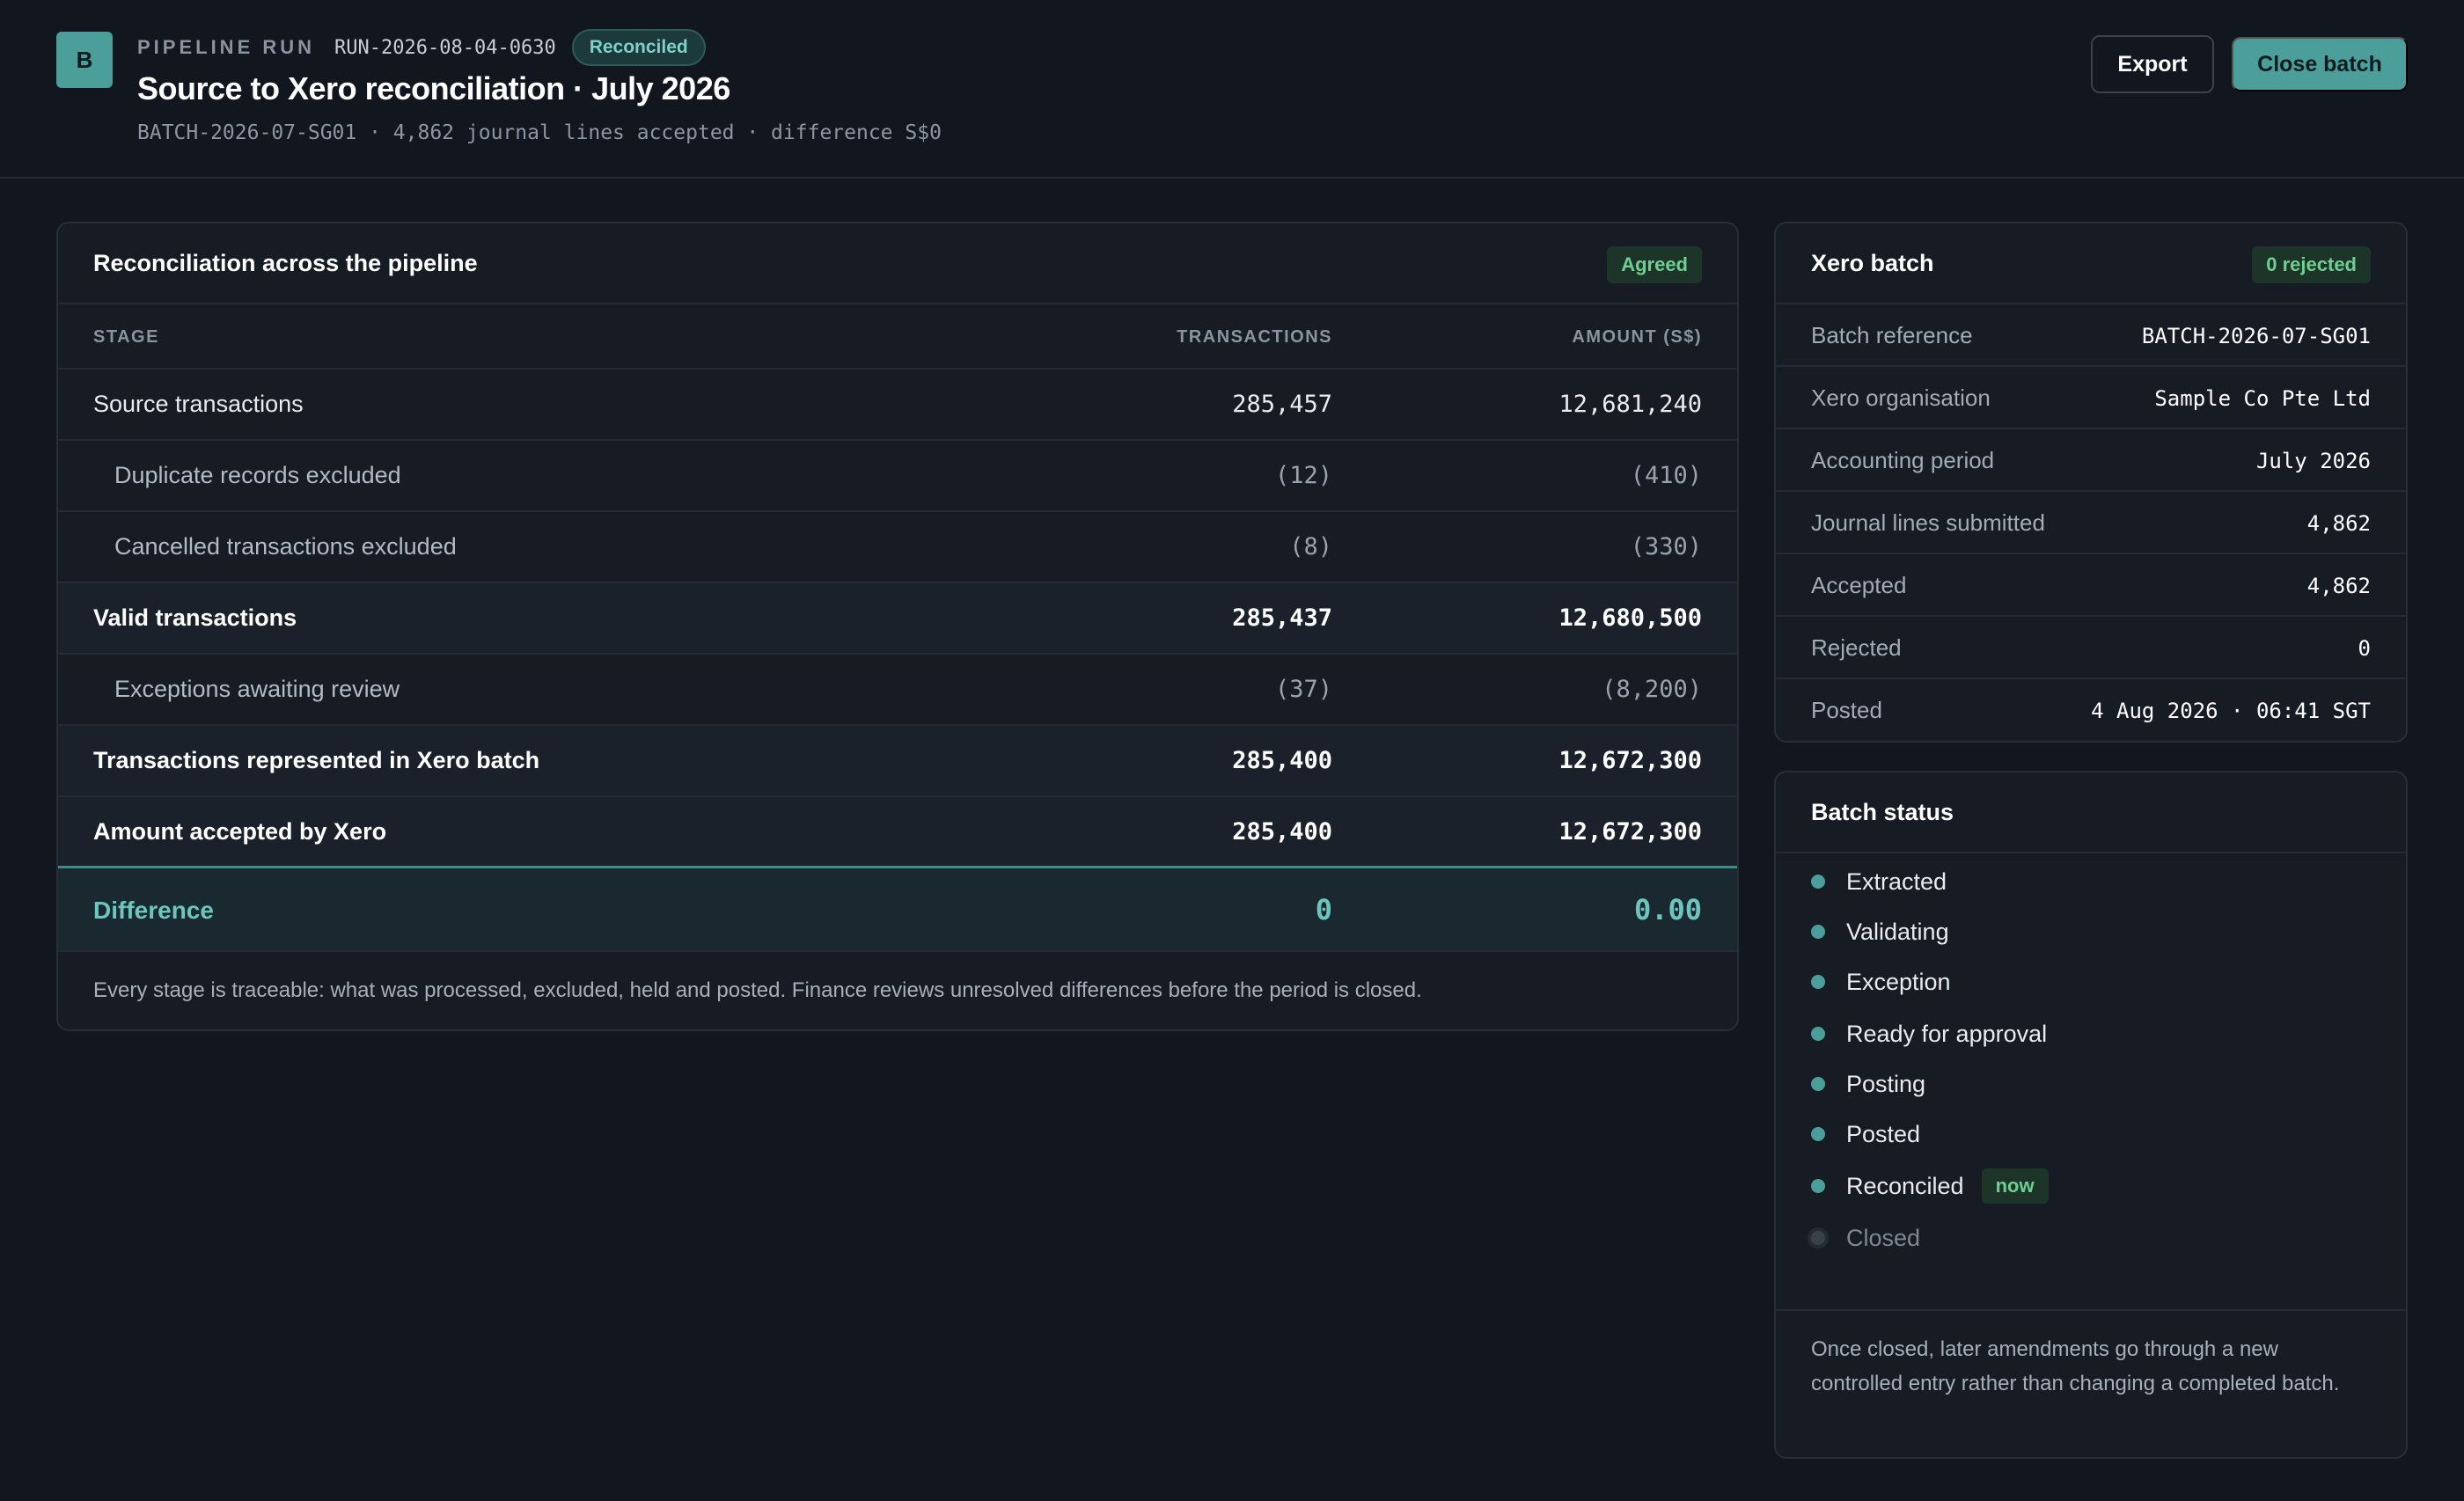  Describe the element at coordinates (2365, 648) in the screenshot. I see `detail-value: 0` at that location.